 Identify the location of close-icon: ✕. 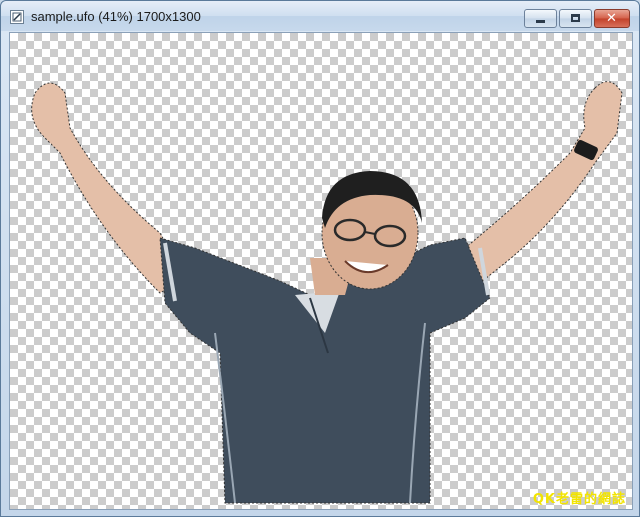
(611, 18).